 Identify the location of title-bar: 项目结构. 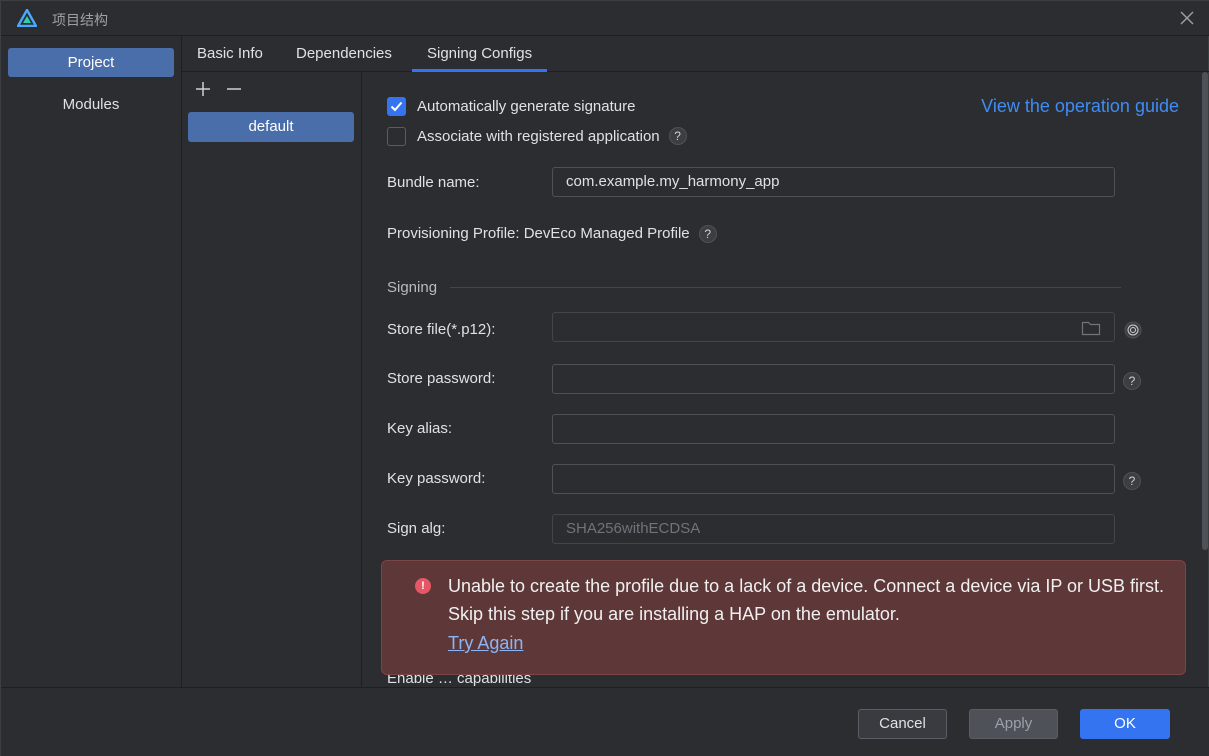
(605, 18).